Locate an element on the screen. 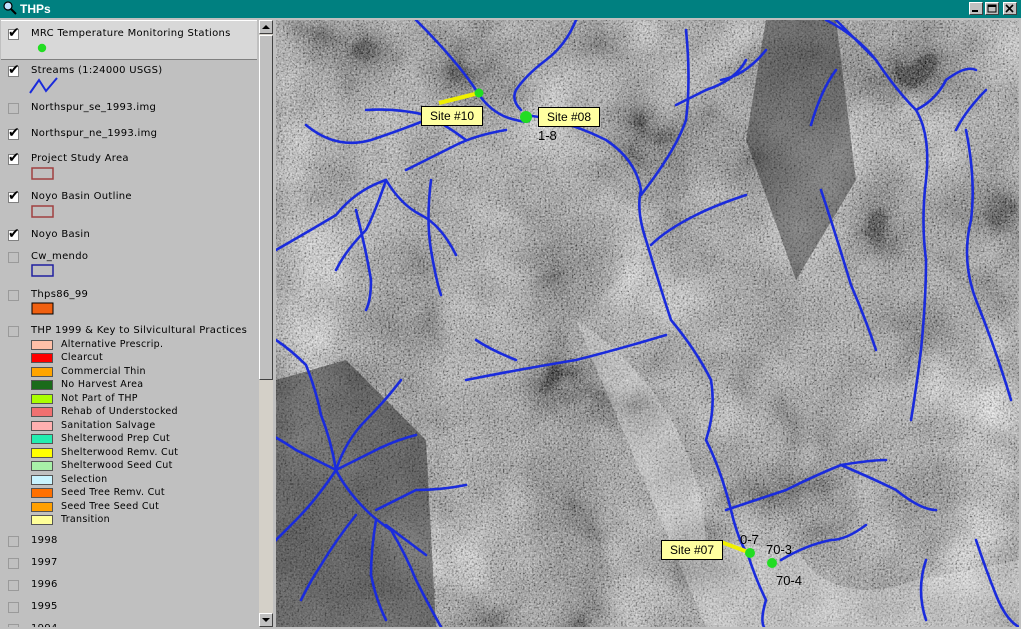 Image resolution: width=1021 pixels, height=629 pixels. layer-noyo-basin: ✔ Noyo Basin is located at coordinates (129, 236).